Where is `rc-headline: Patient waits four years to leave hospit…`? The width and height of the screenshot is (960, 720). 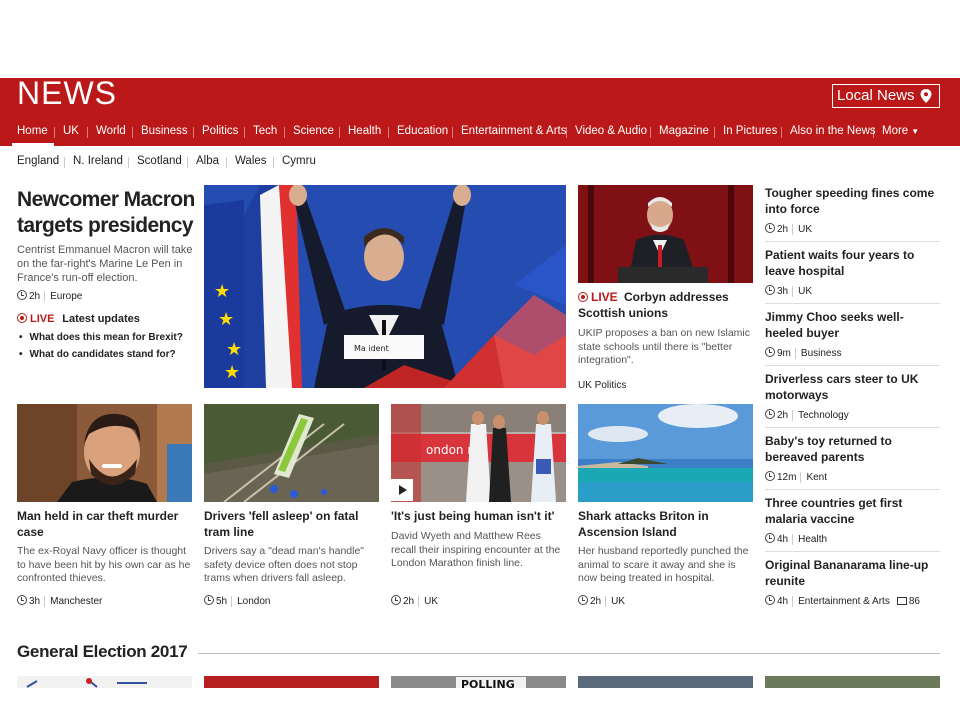
rc-headline: Patient waits four years to leave hospit… is located at coordinates (852, 263).